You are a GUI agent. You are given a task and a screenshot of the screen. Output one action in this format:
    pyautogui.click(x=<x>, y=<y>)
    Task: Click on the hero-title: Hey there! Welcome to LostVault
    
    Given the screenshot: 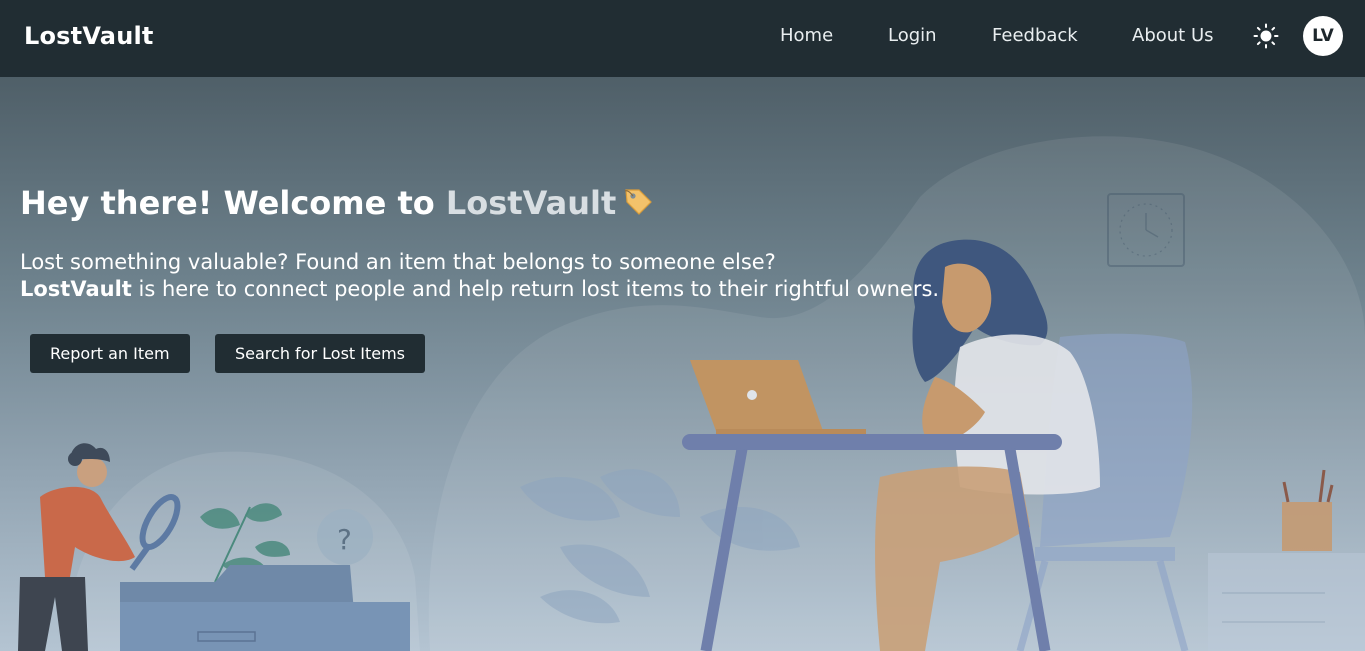 What is the action you would take?
    pyautogui.click(x=337, y=203)
    